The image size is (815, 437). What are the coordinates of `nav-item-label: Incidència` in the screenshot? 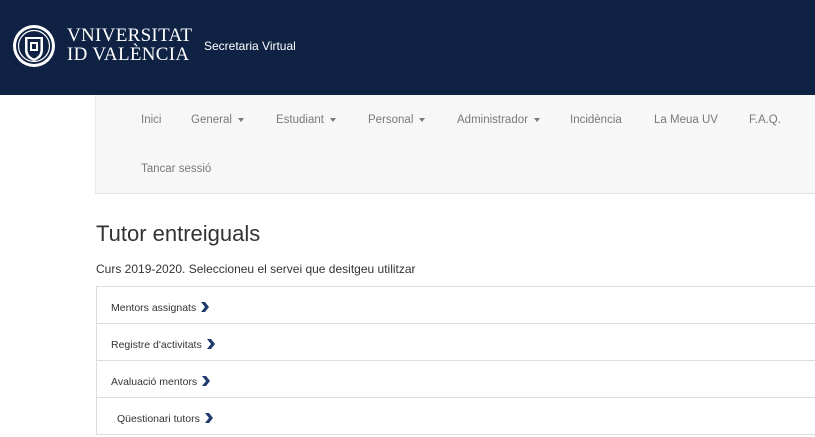 It's located at (596, 120).